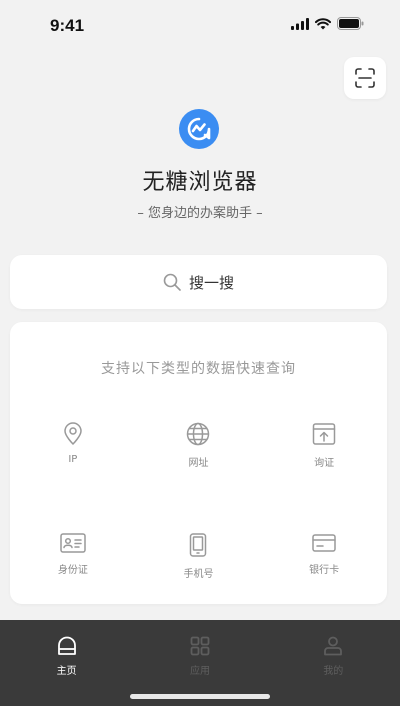 The height and width of the screenshot is (706, 400). I want to click on home-indicator, so click(200, 696).